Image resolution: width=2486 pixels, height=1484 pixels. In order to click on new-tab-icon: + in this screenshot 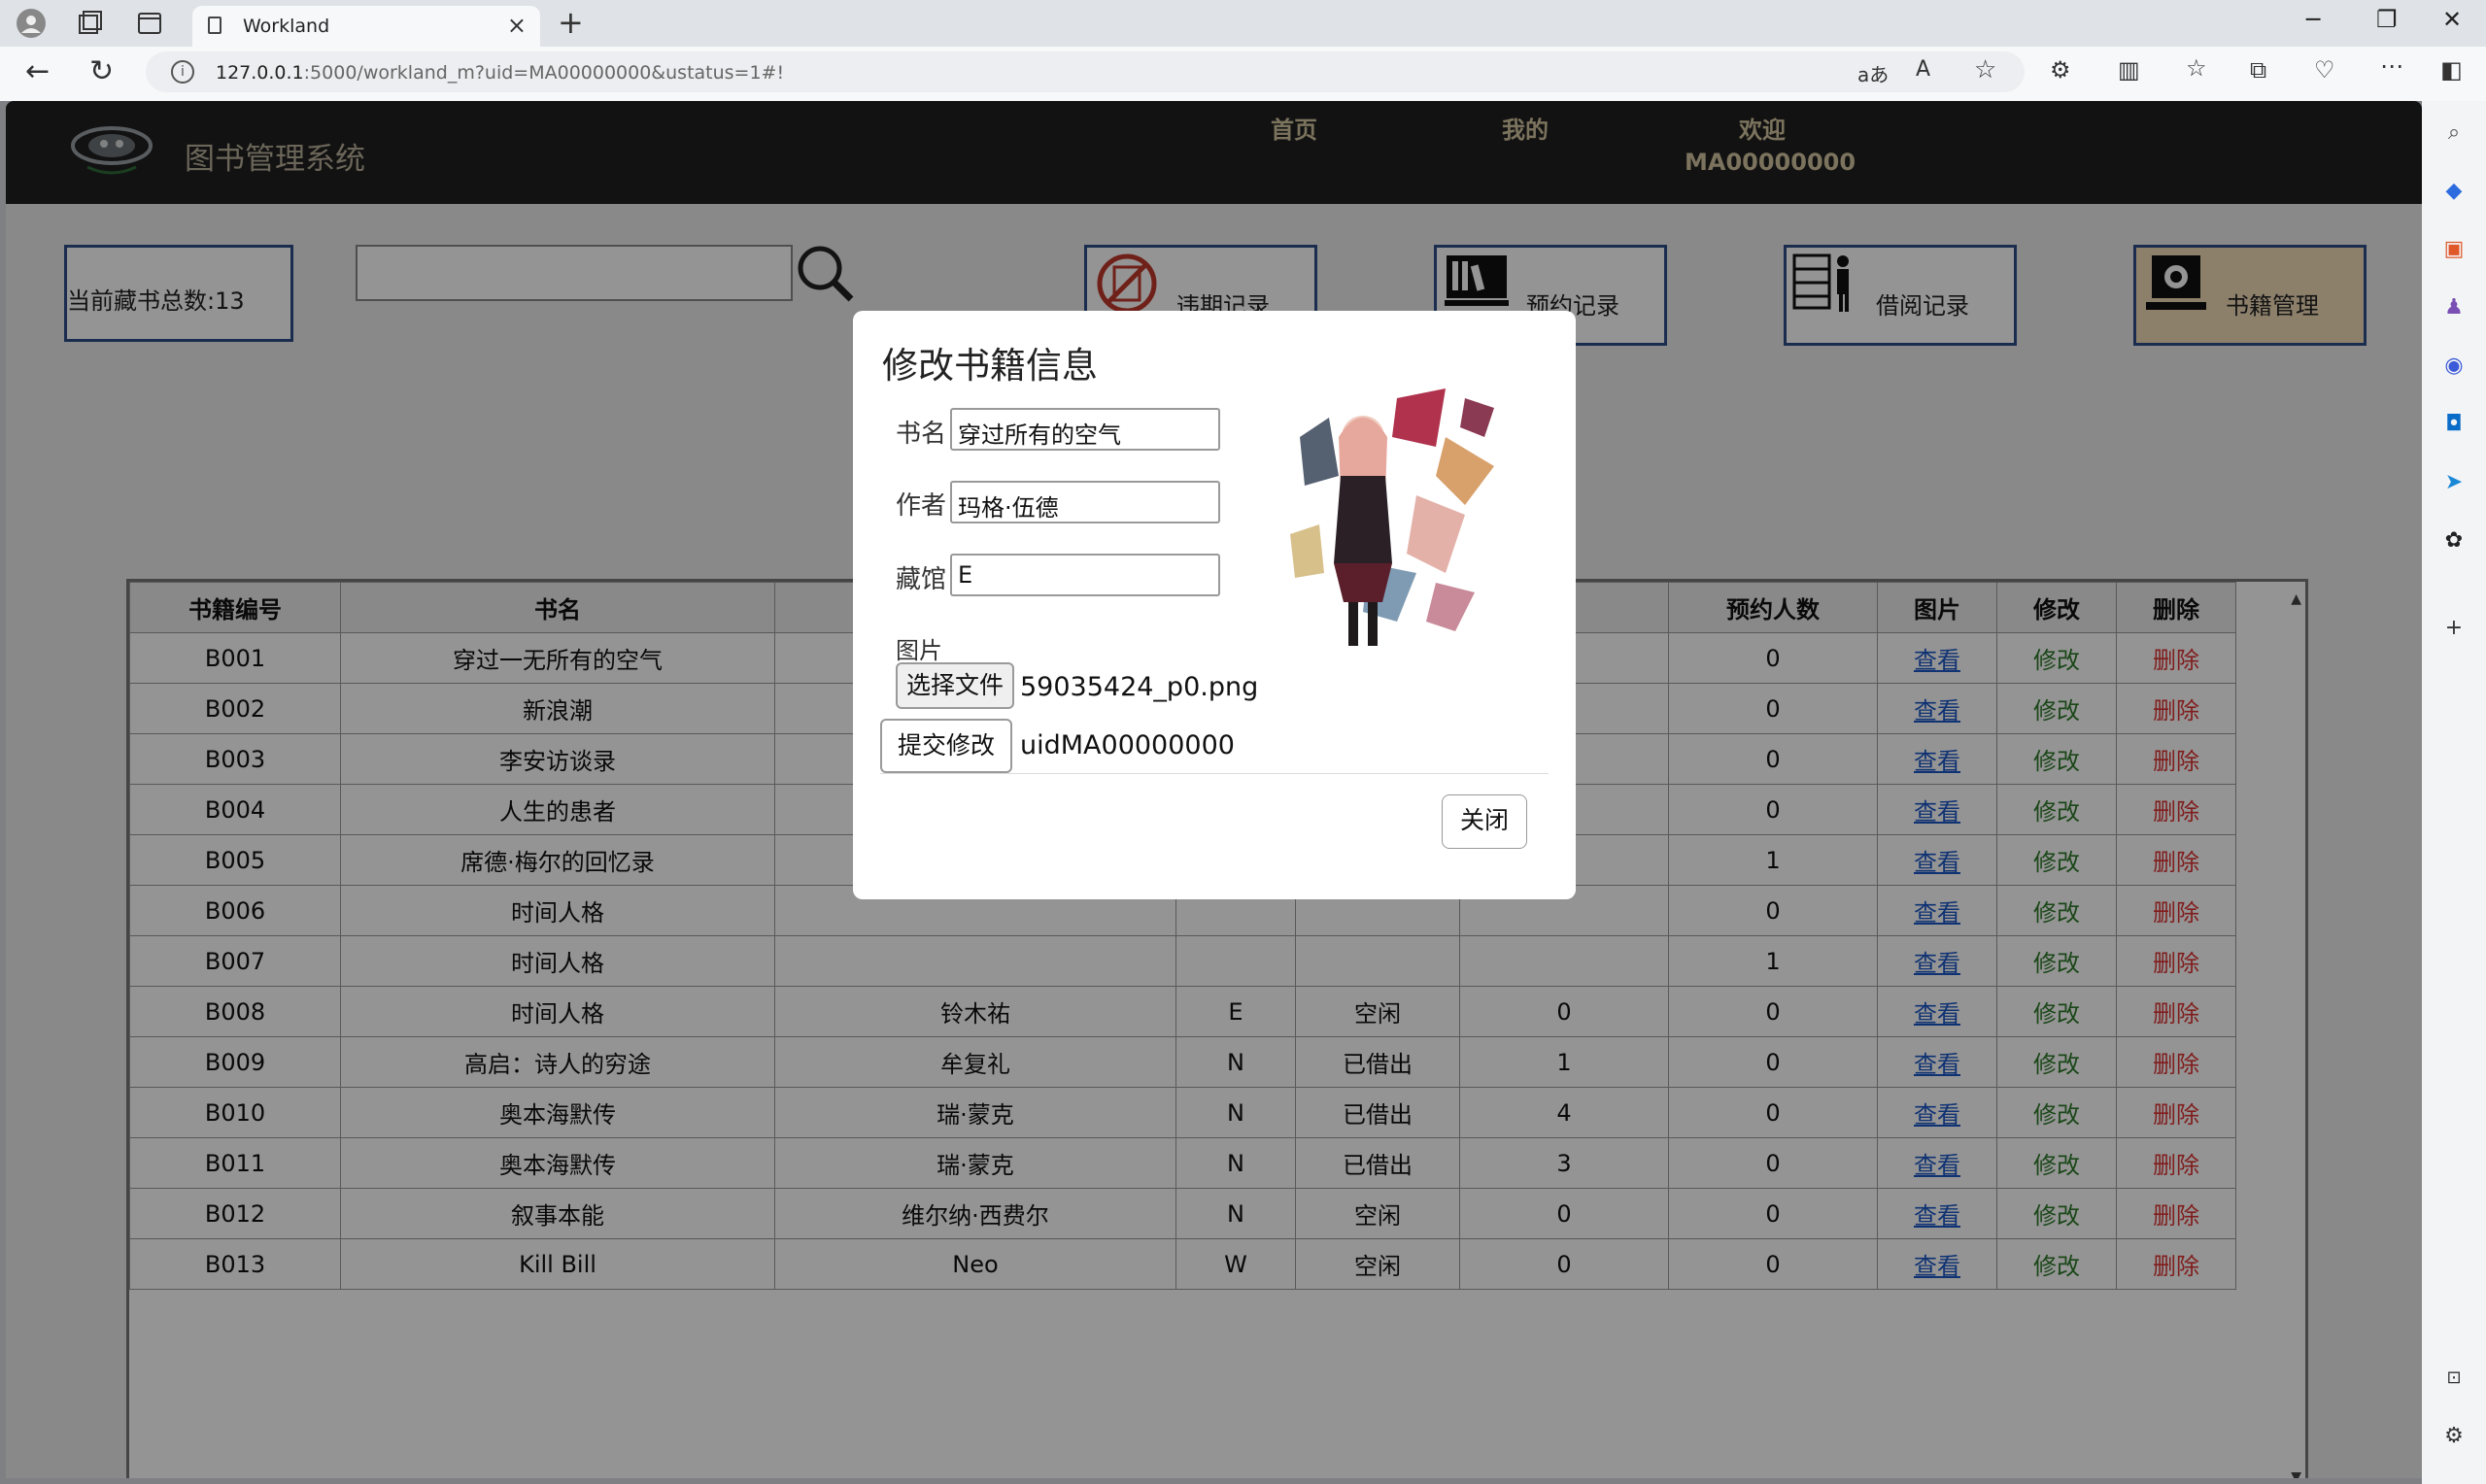, I will do `click(571, 22)`.